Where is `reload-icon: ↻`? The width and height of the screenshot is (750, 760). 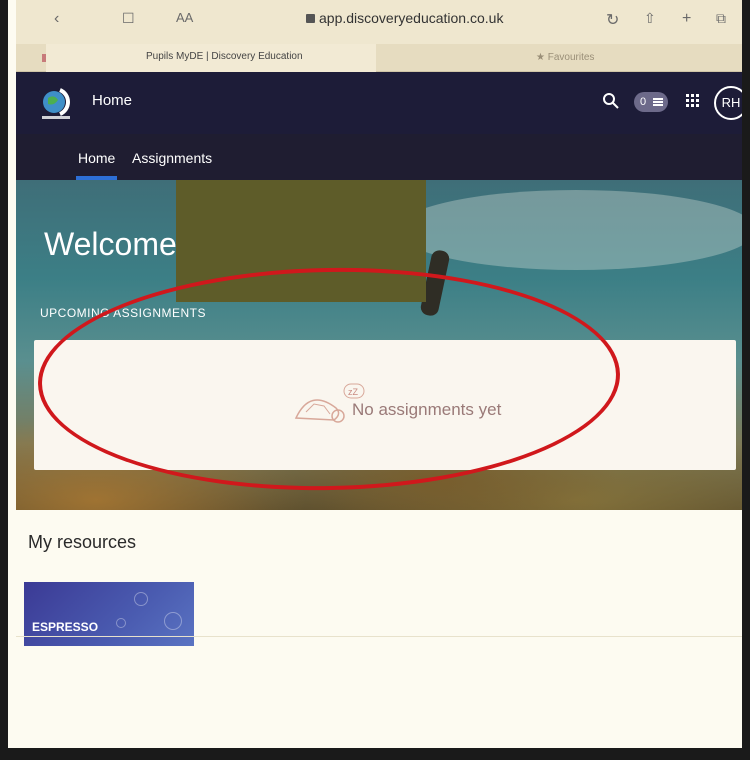
reload-icon: ↻ is located at coordinates (612, 20).